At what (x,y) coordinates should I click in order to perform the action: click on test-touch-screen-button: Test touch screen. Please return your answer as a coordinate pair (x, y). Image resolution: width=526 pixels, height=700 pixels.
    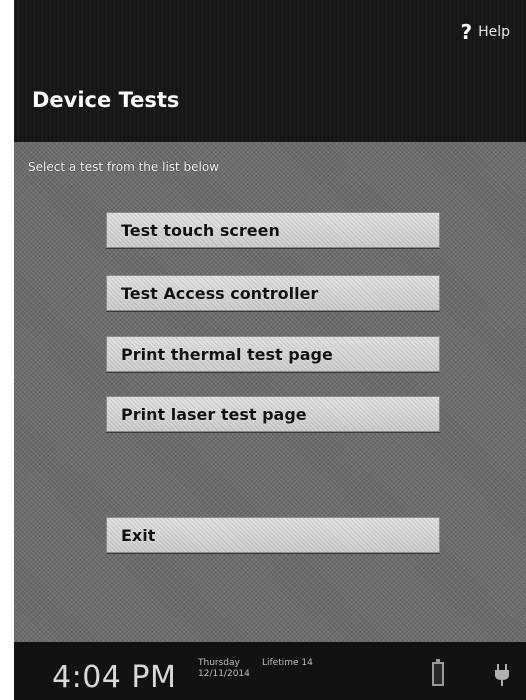
    Looking at the image, I should click on (273, 230).